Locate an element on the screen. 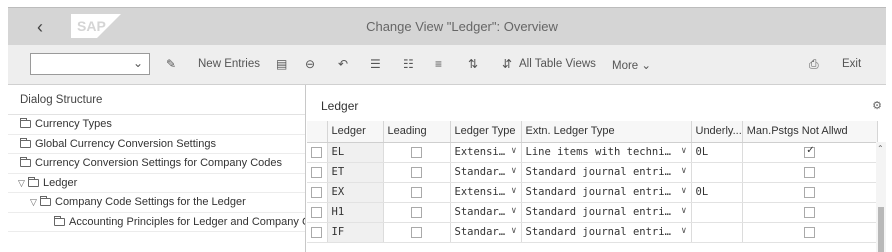 The image size is (892, 252). glasses-icon: ✎ is located at coordinates (171, 64).